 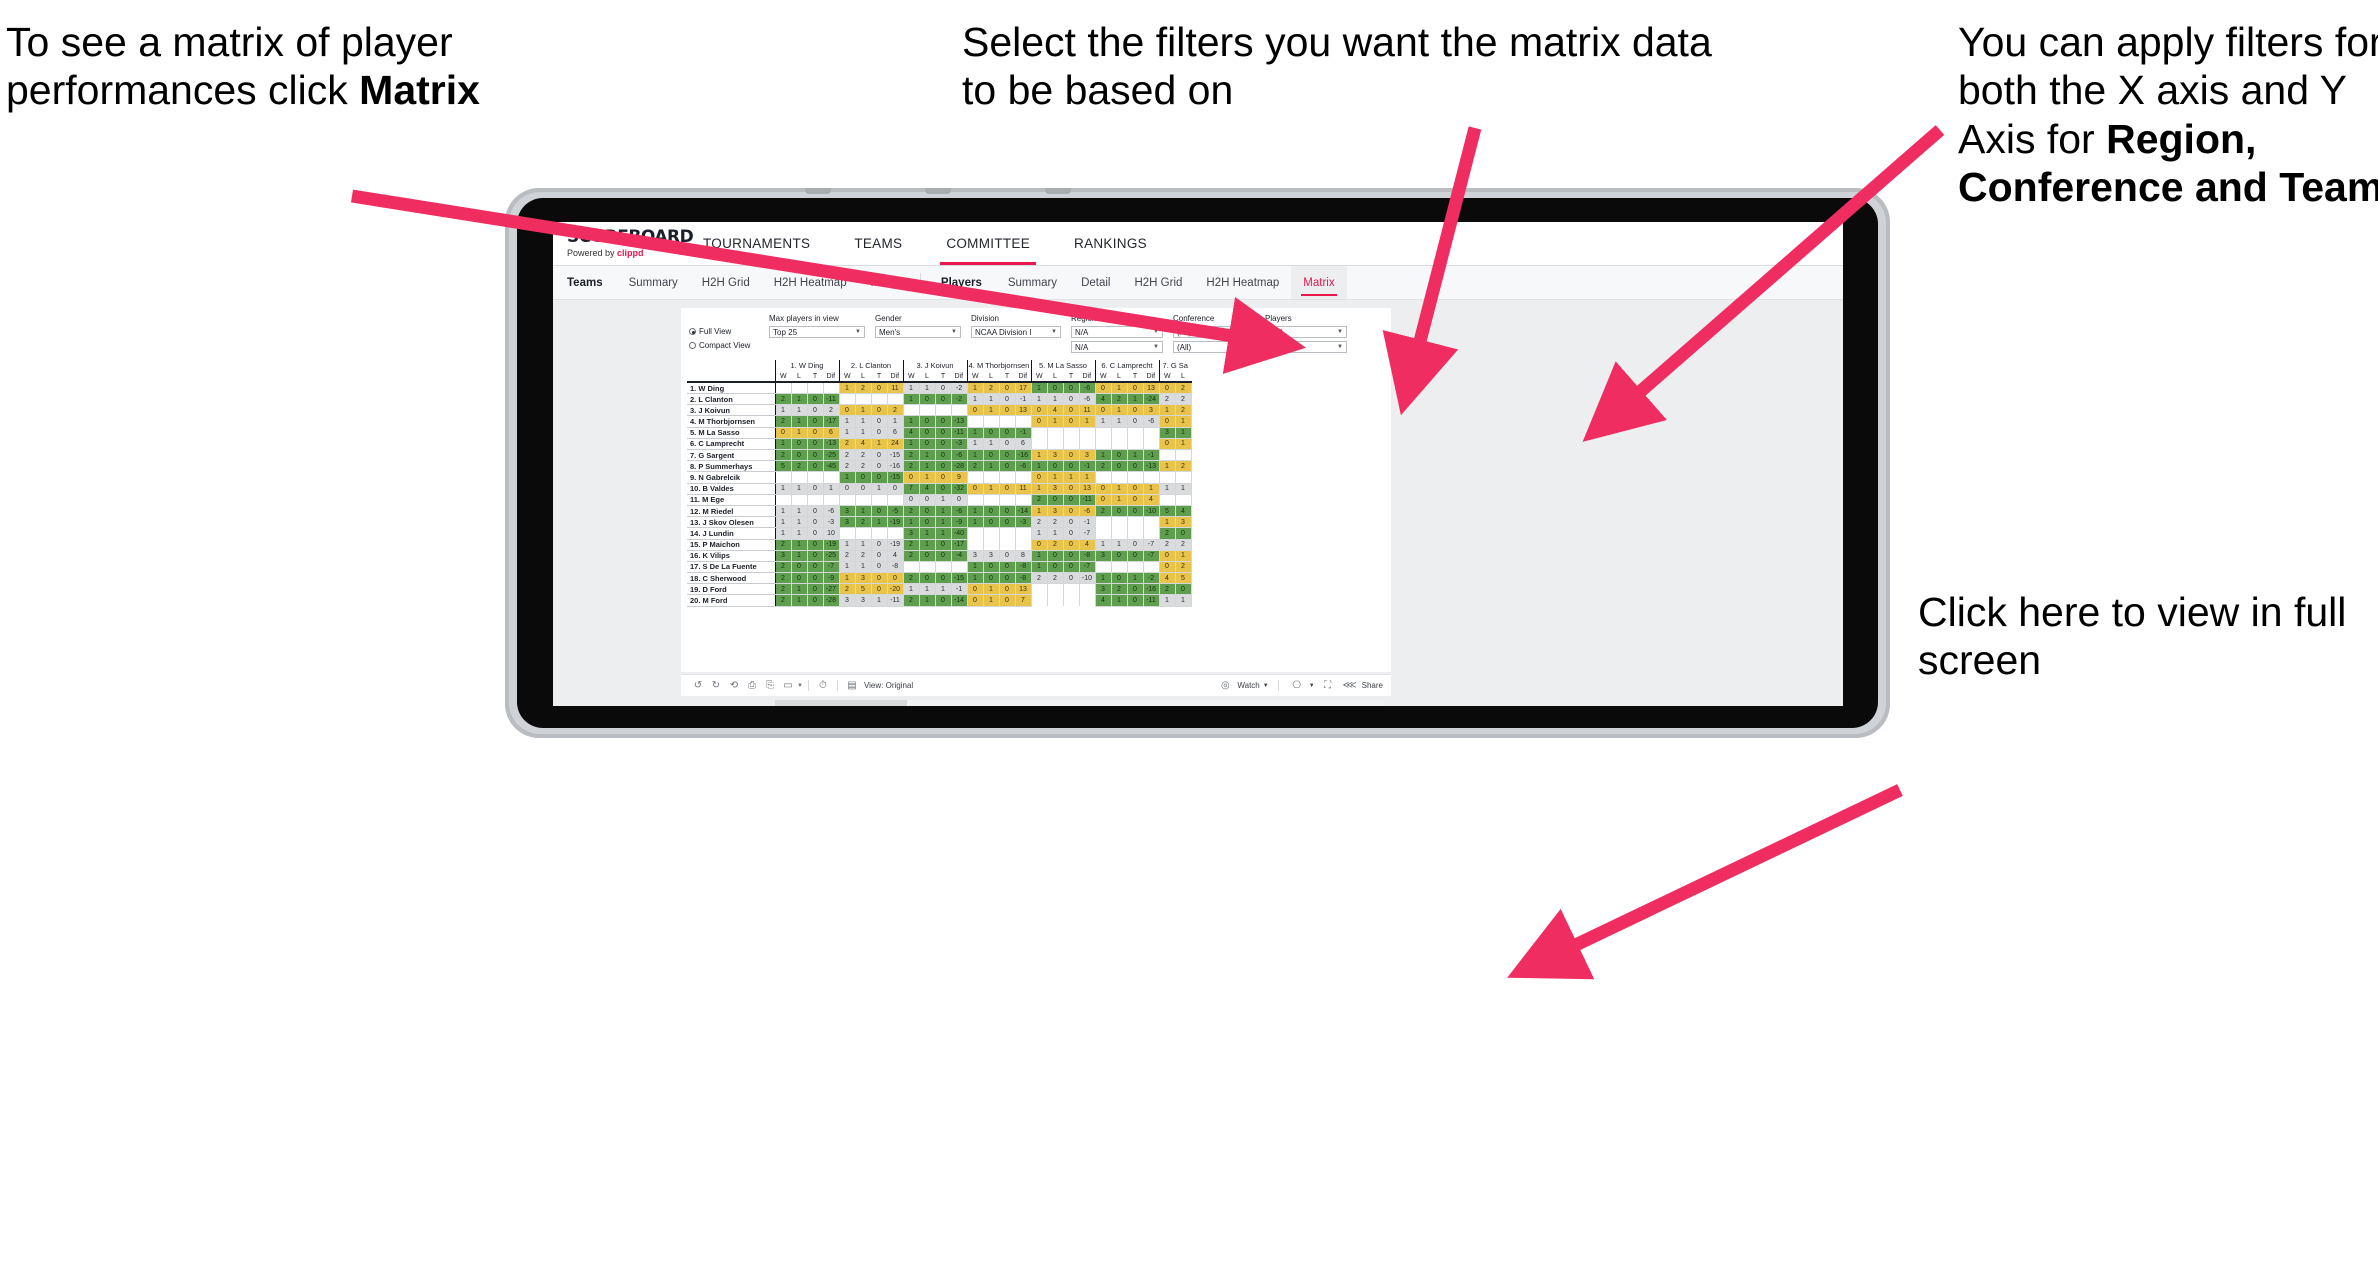 I want to click on present-button: ⎔ ▼, so click(x=1301, y=685).